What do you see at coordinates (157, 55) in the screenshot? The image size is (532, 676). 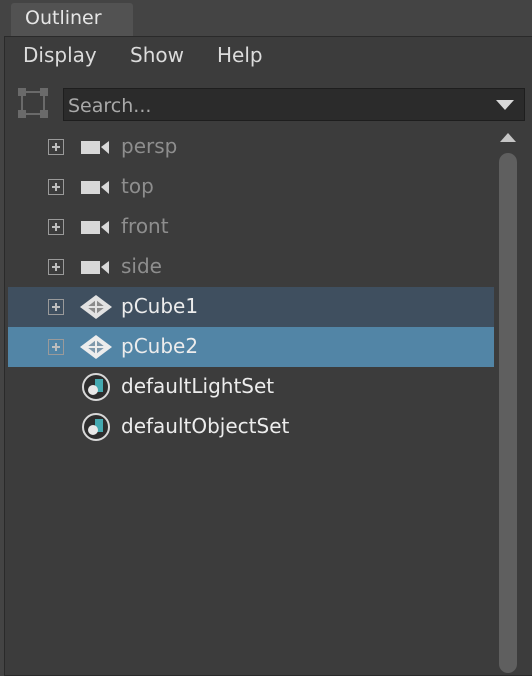 I see `menu-show: Show` at bounding box center [157, 55].